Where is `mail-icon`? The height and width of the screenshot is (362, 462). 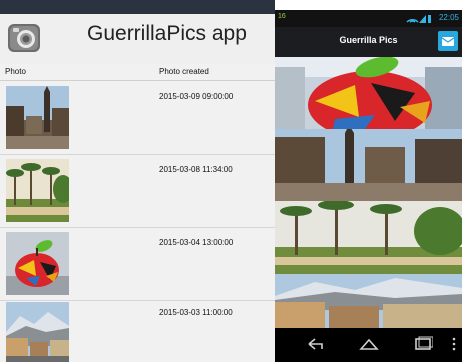 mail-icon is located at coordinates (448, 41).